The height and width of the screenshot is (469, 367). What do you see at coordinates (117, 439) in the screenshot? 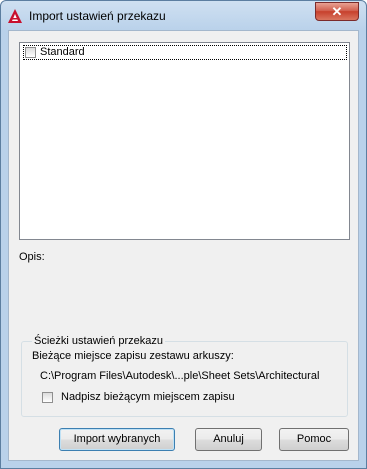
I see `import-selected-button: Import wybranych` at bounding box center [117, 439].